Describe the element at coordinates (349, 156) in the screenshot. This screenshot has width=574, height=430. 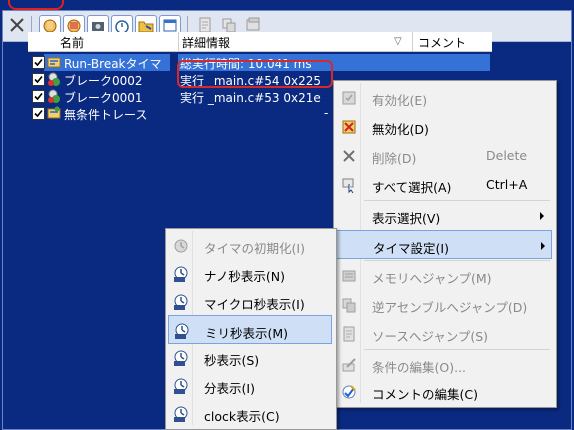
I see `delete-icon` at that location.